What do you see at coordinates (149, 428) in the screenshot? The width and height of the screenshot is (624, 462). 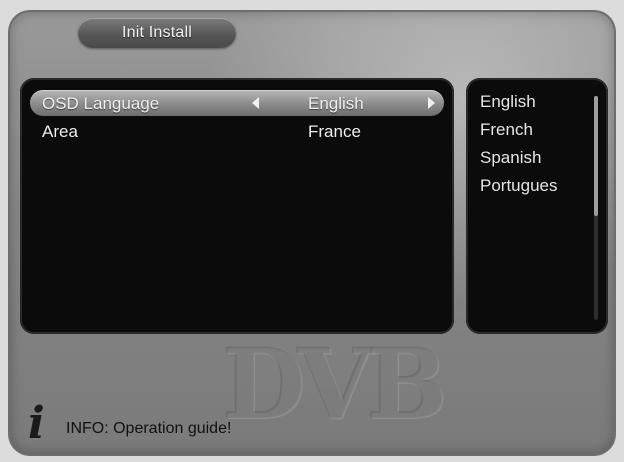 I see `info-text: INFO: Operation guide!` at bounding box center [149, 428].